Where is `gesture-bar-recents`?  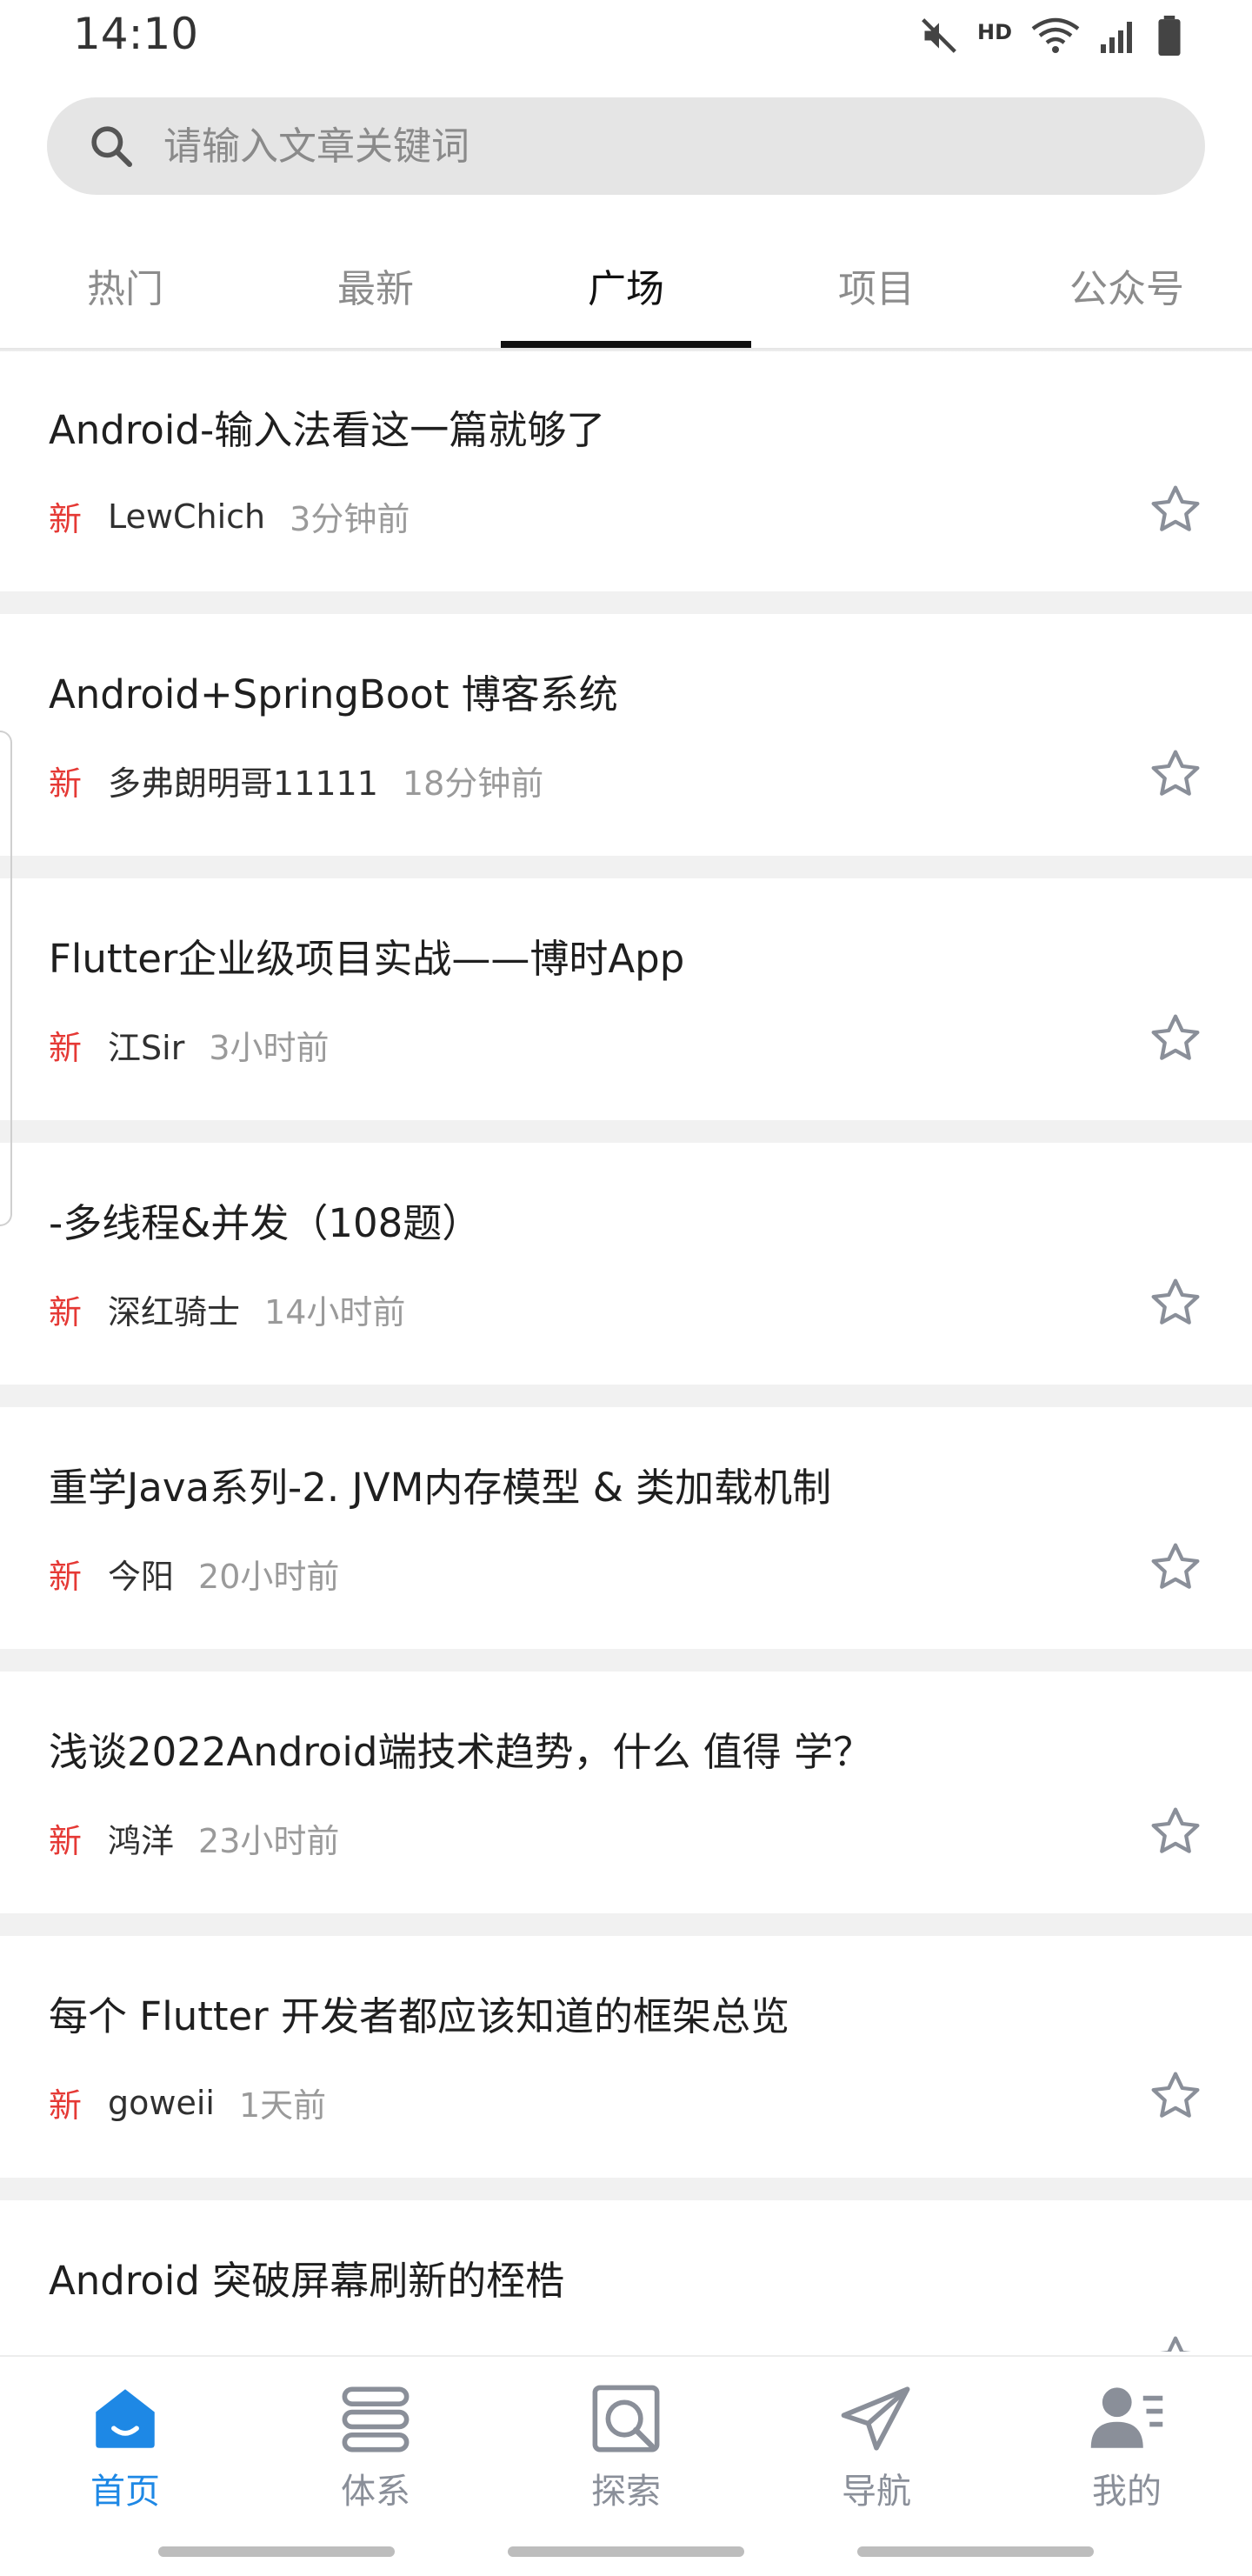
gesture-bar-recents is located at coordinates (975, 2551).